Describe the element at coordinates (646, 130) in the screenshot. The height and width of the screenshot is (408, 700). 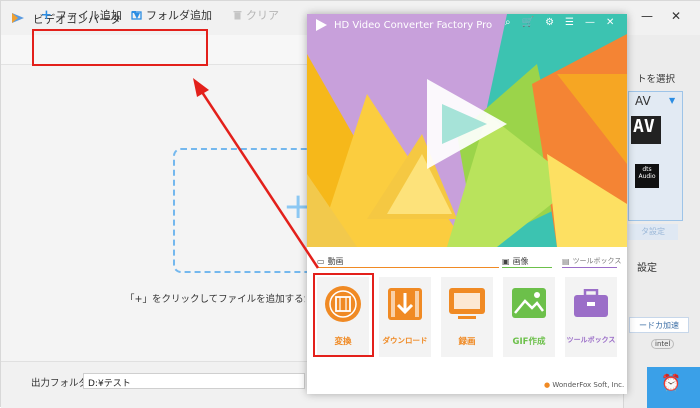
I see `format-av-icon: AV` at that location.